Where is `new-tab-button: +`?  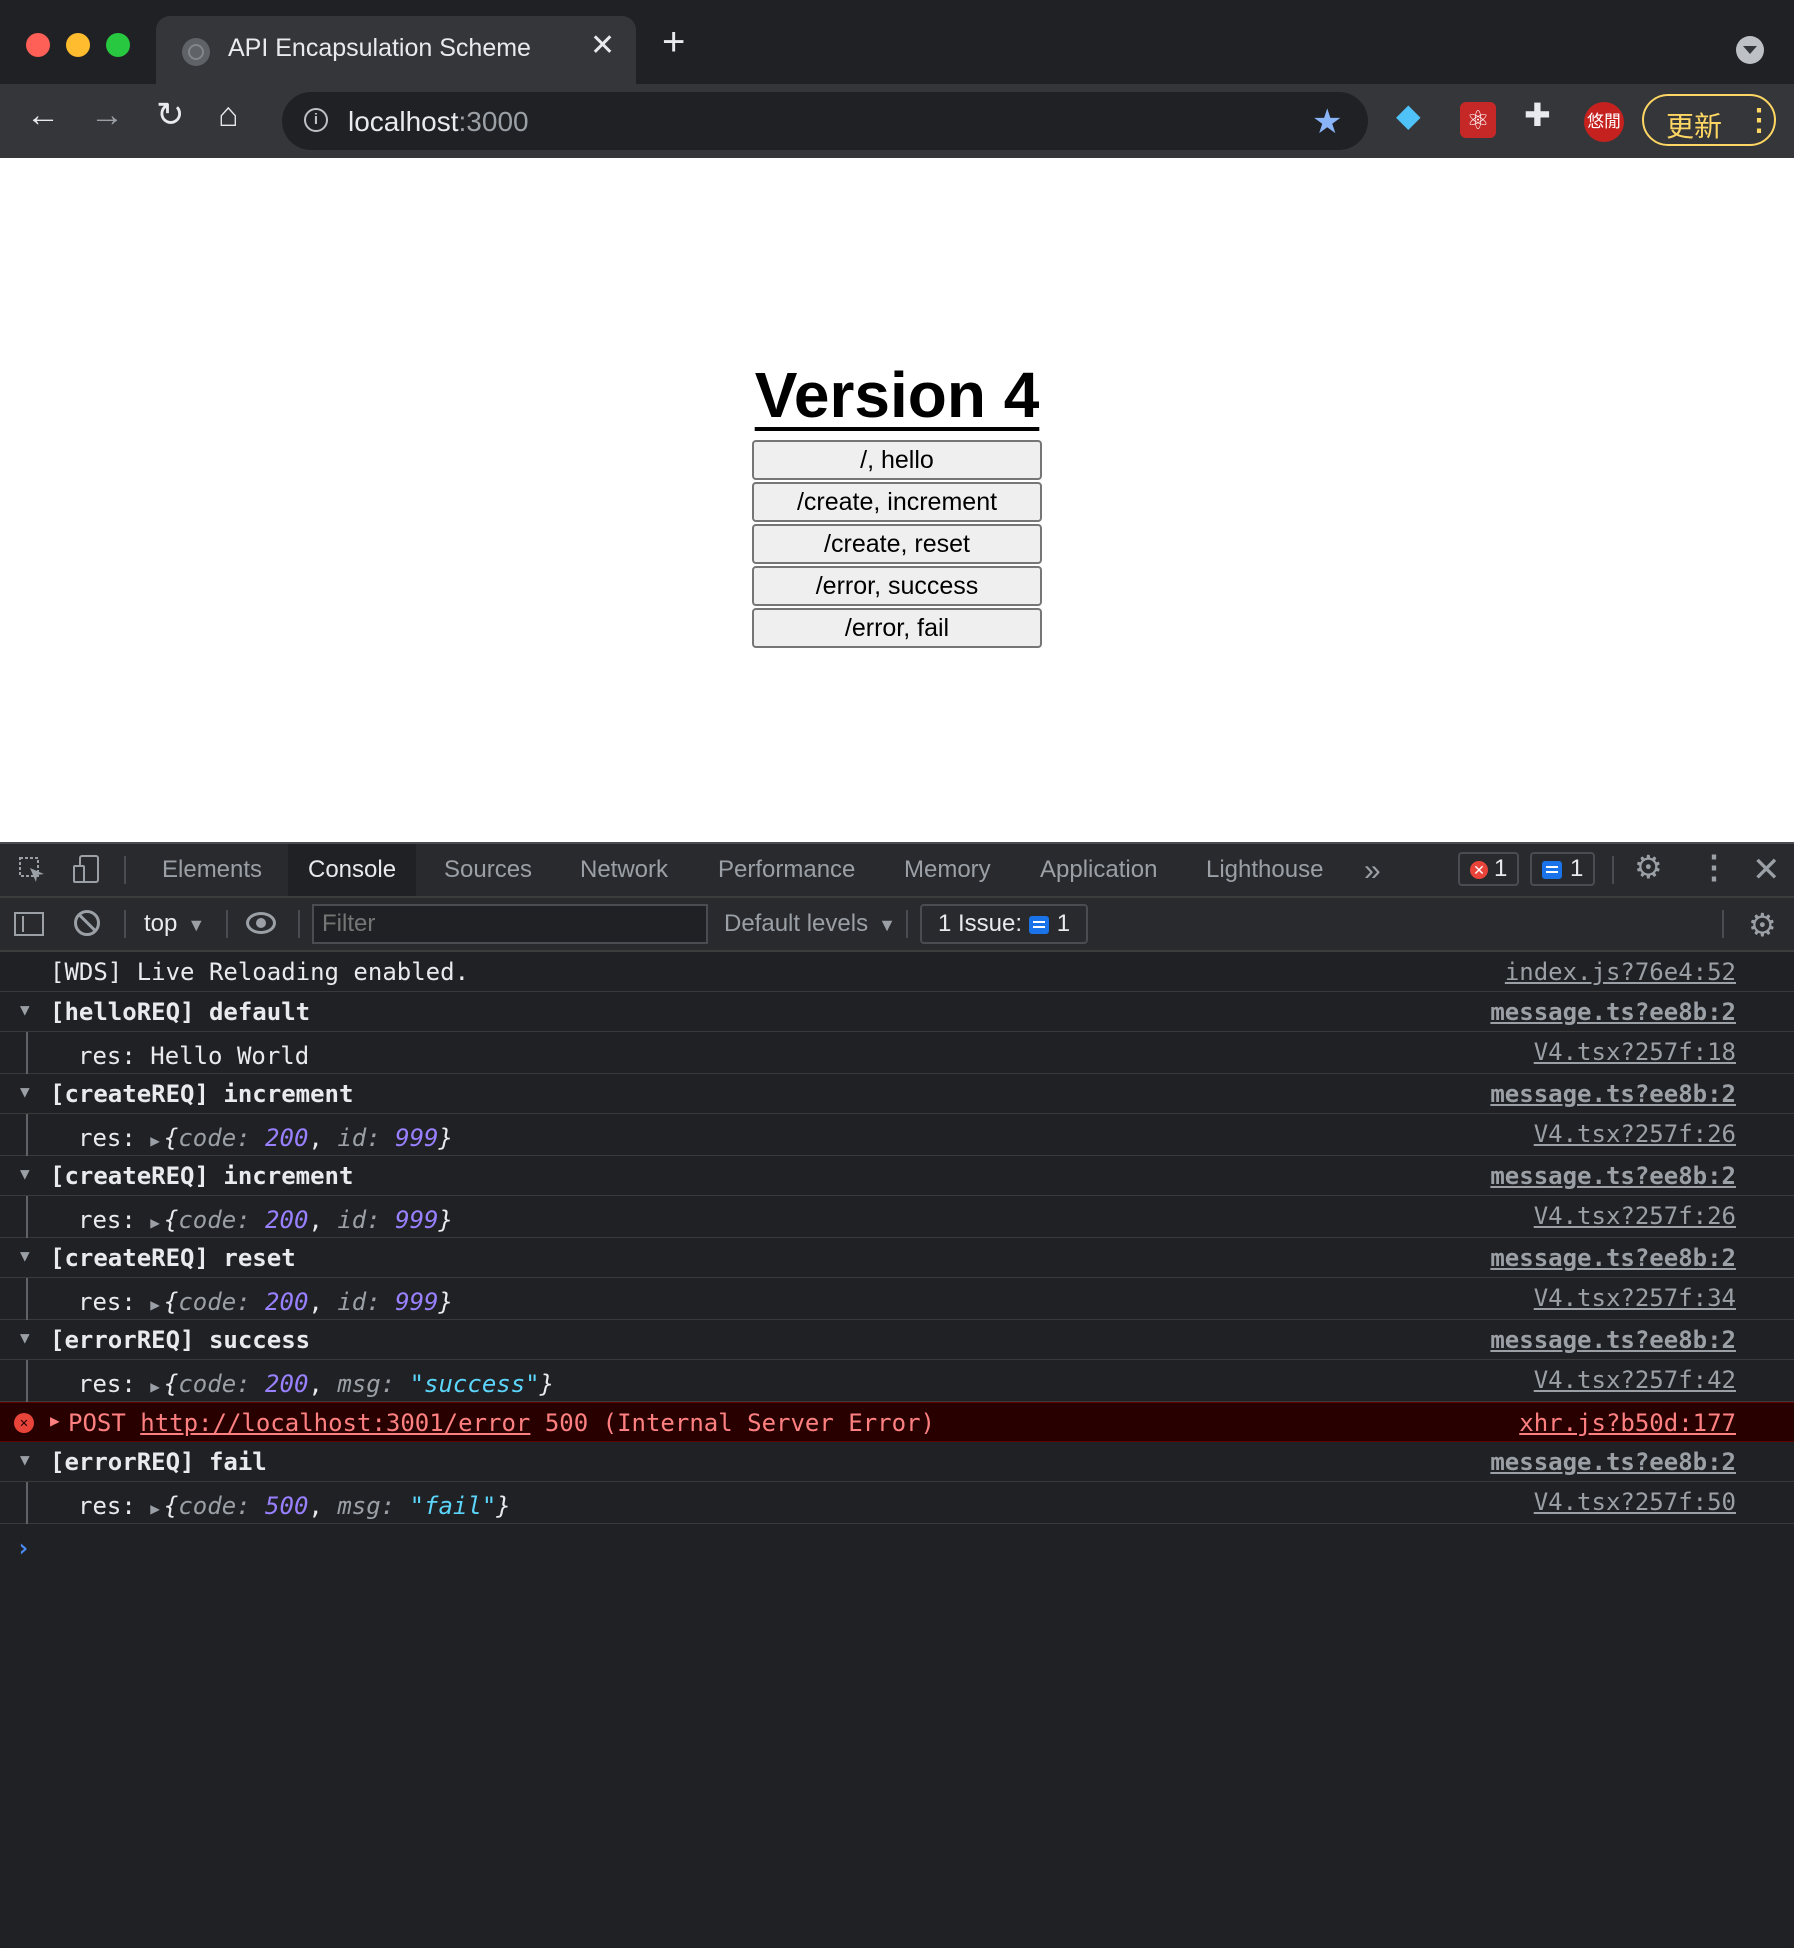 new-tab-button: + is located at coordinates (673, 42).